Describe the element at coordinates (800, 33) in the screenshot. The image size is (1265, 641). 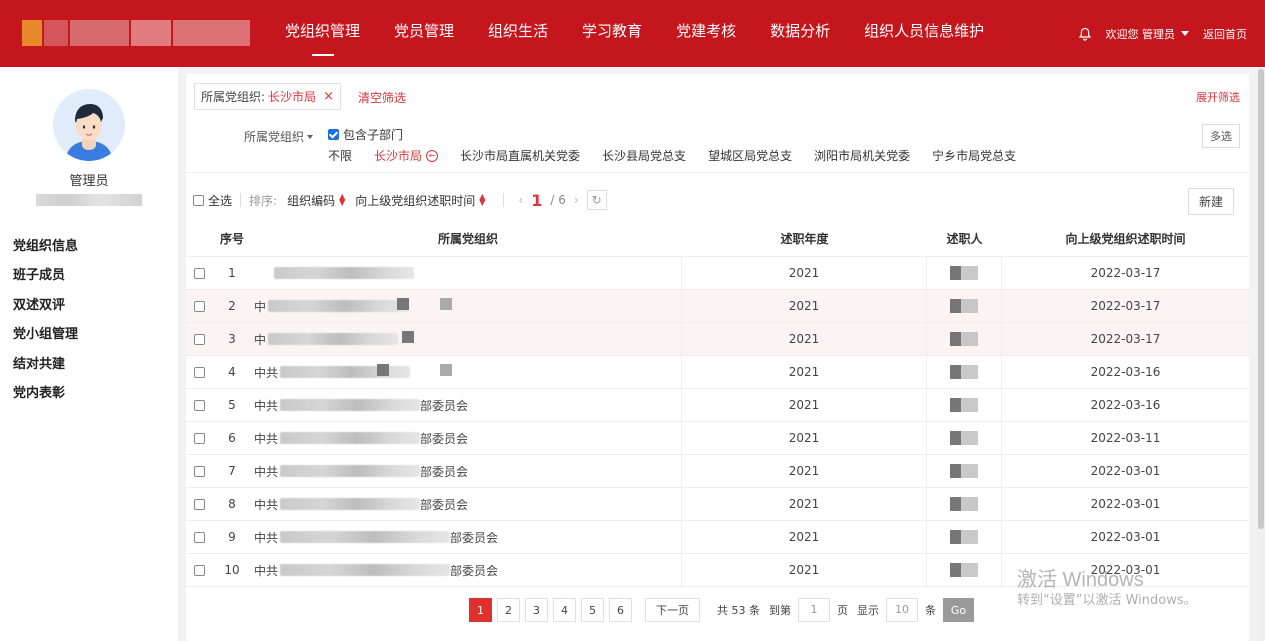
I see `nav-data-analysis: 数据分析` at that location.